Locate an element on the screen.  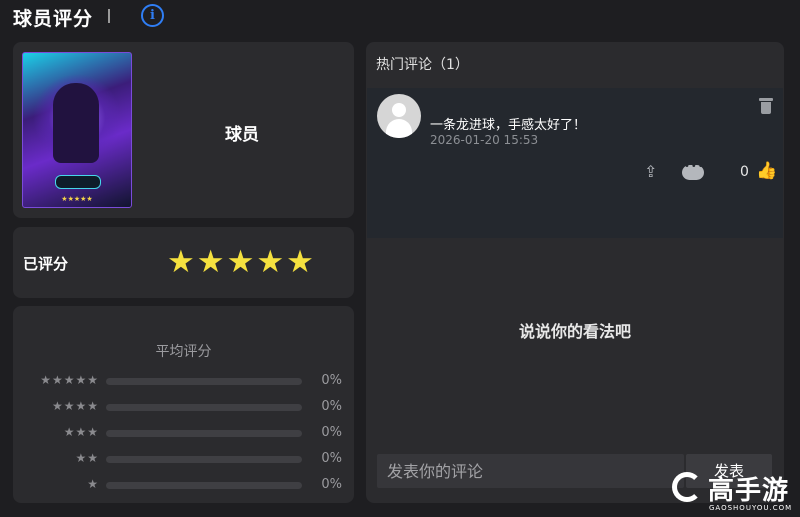
average-rating-title: 平均评分 is located at coordinates (183, 352).